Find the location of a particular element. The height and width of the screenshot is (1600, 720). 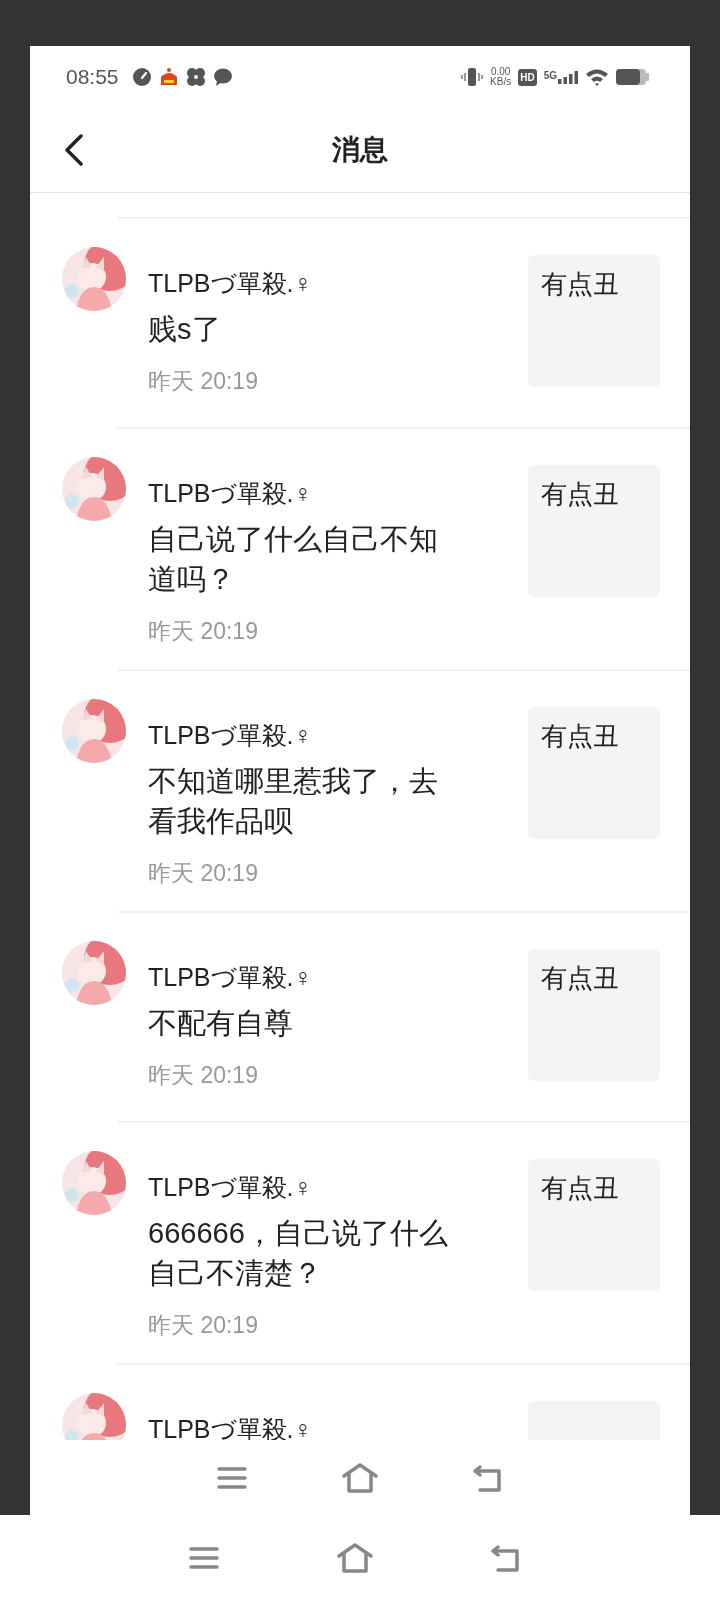

wifi-icon is located at coordinates (597, 77).